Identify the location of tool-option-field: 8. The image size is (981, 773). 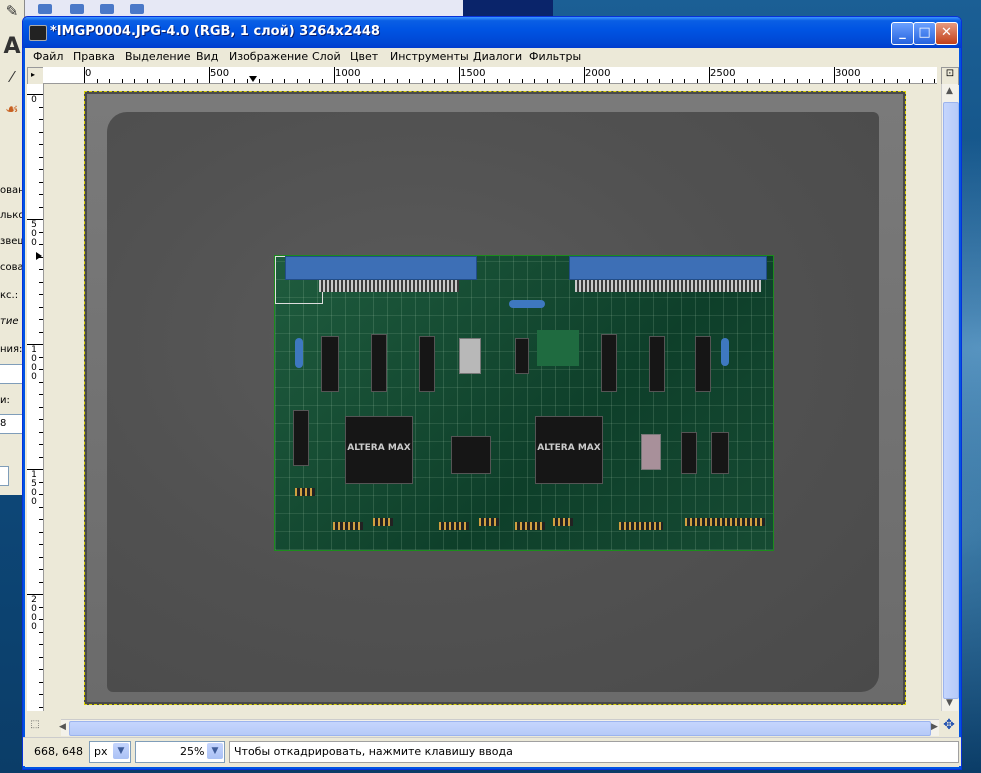
(12, 424).